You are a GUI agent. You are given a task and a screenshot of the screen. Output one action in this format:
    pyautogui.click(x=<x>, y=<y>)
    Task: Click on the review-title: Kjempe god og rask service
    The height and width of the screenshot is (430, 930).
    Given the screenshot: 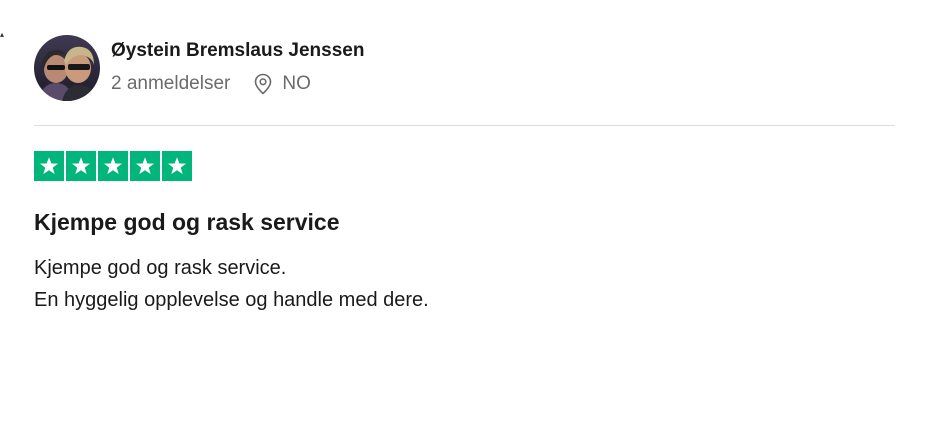 What is the action you would take?
    pyautogui.click(x=187, y=222)
    